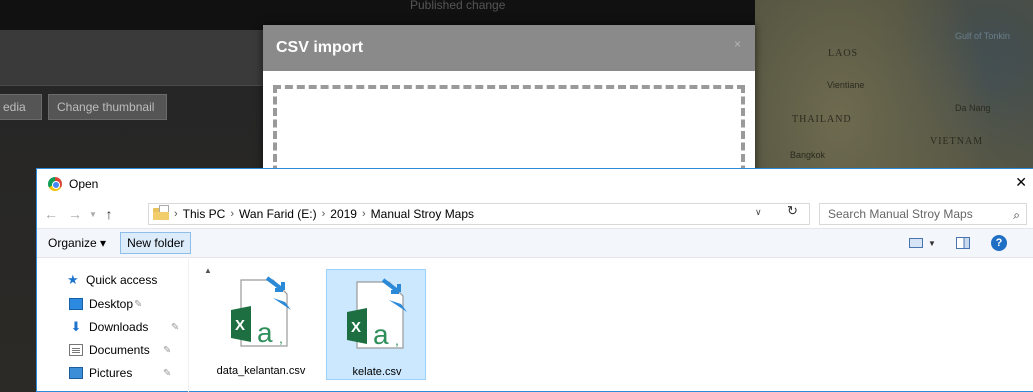 This screenshot has width=1033, height=392. I want to click on media-button: edia, so click(21, 107).